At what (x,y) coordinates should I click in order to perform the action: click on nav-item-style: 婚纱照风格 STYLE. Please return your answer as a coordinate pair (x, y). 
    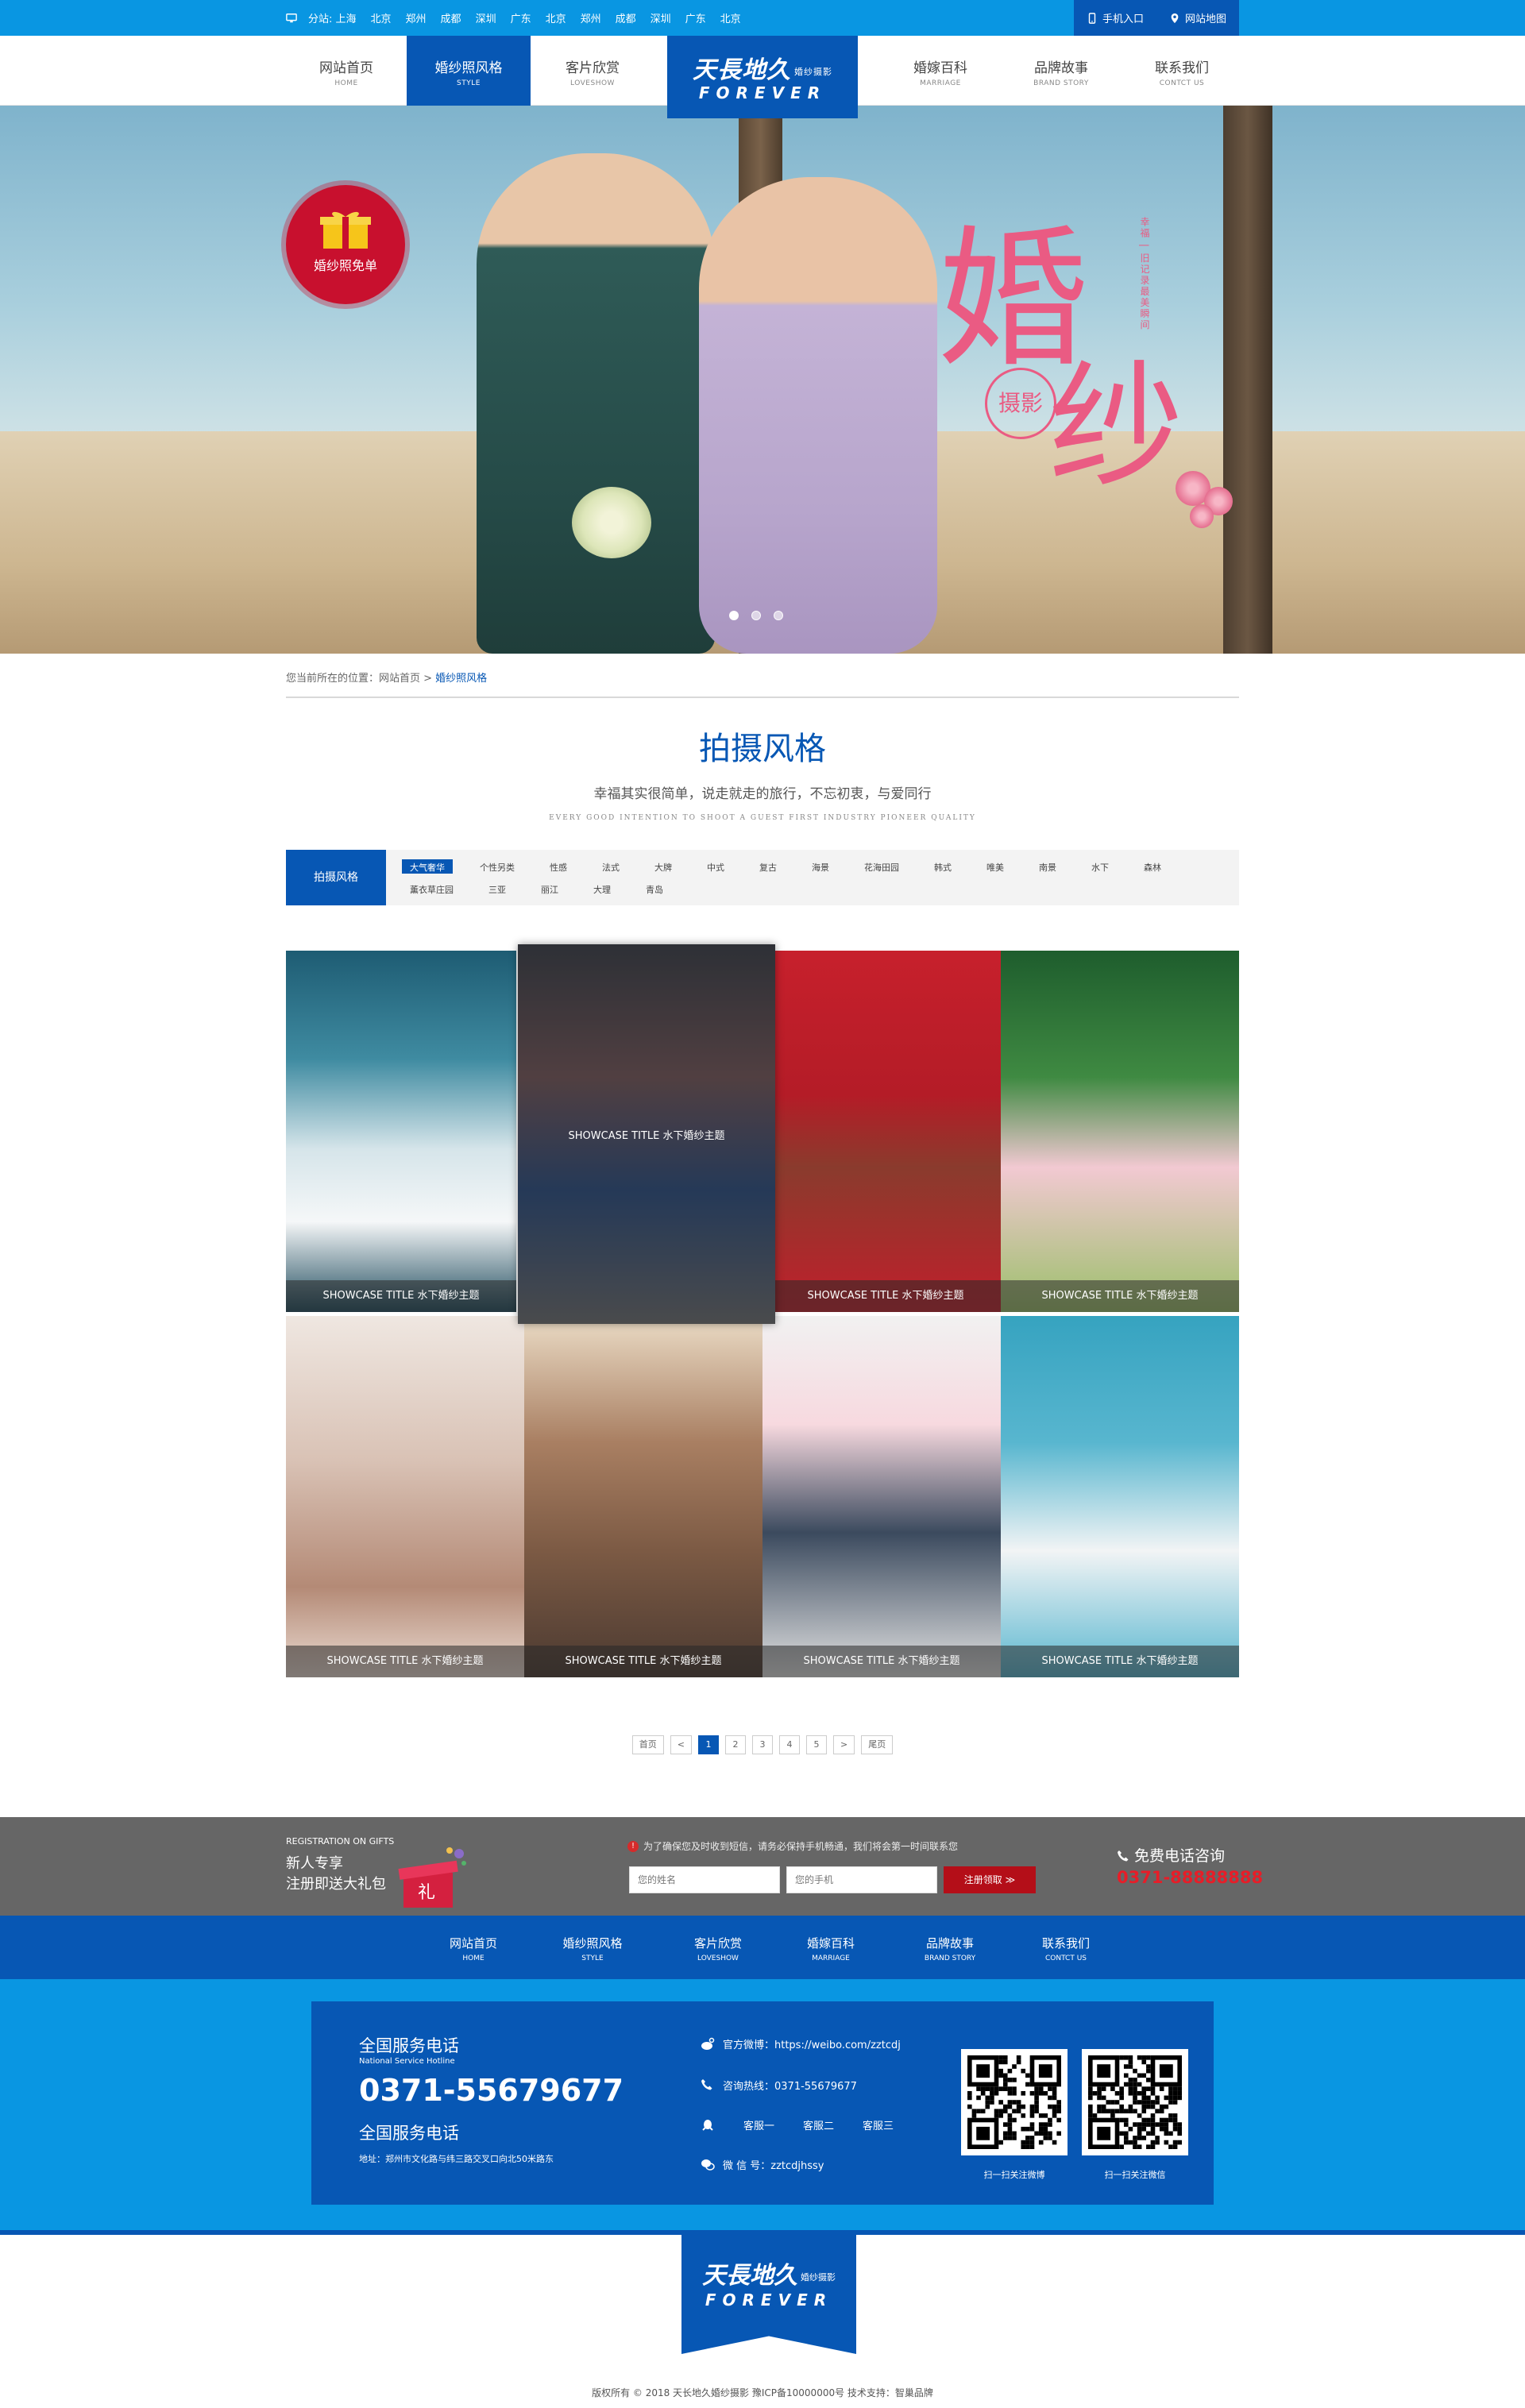
    Looking at the image, I should click on (469, 71).